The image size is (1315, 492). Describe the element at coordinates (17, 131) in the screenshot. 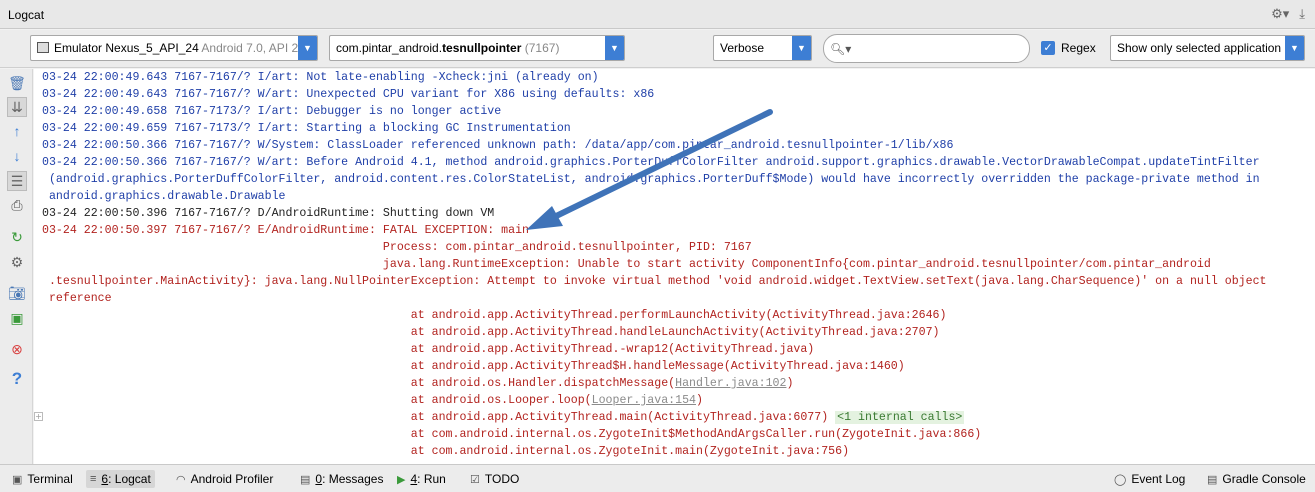

I see `arrow-up-icon: ↑` at that location.